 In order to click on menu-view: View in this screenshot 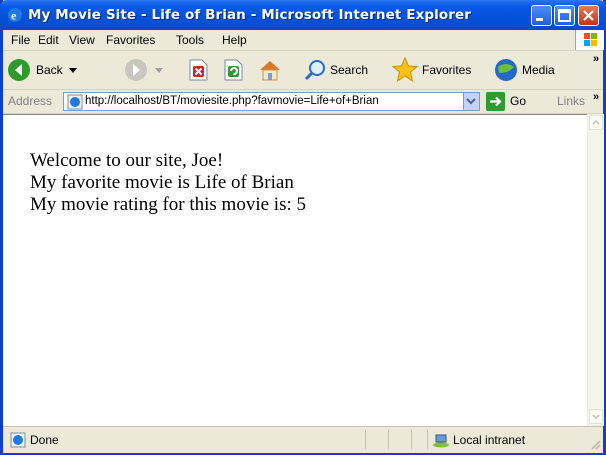, I will do `click(82, 40)`.